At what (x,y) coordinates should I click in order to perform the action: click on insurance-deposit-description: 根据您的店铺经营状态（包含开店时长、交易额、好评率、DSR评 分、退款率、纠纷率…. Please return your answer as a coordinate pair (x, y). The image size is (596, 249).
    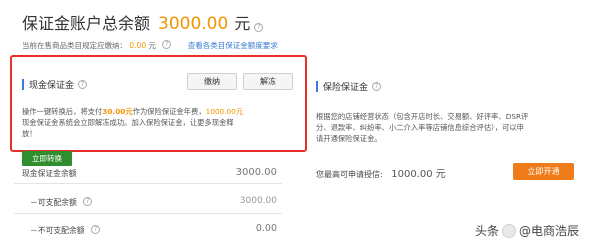
    Looking at the image, I should click on (448, 127).